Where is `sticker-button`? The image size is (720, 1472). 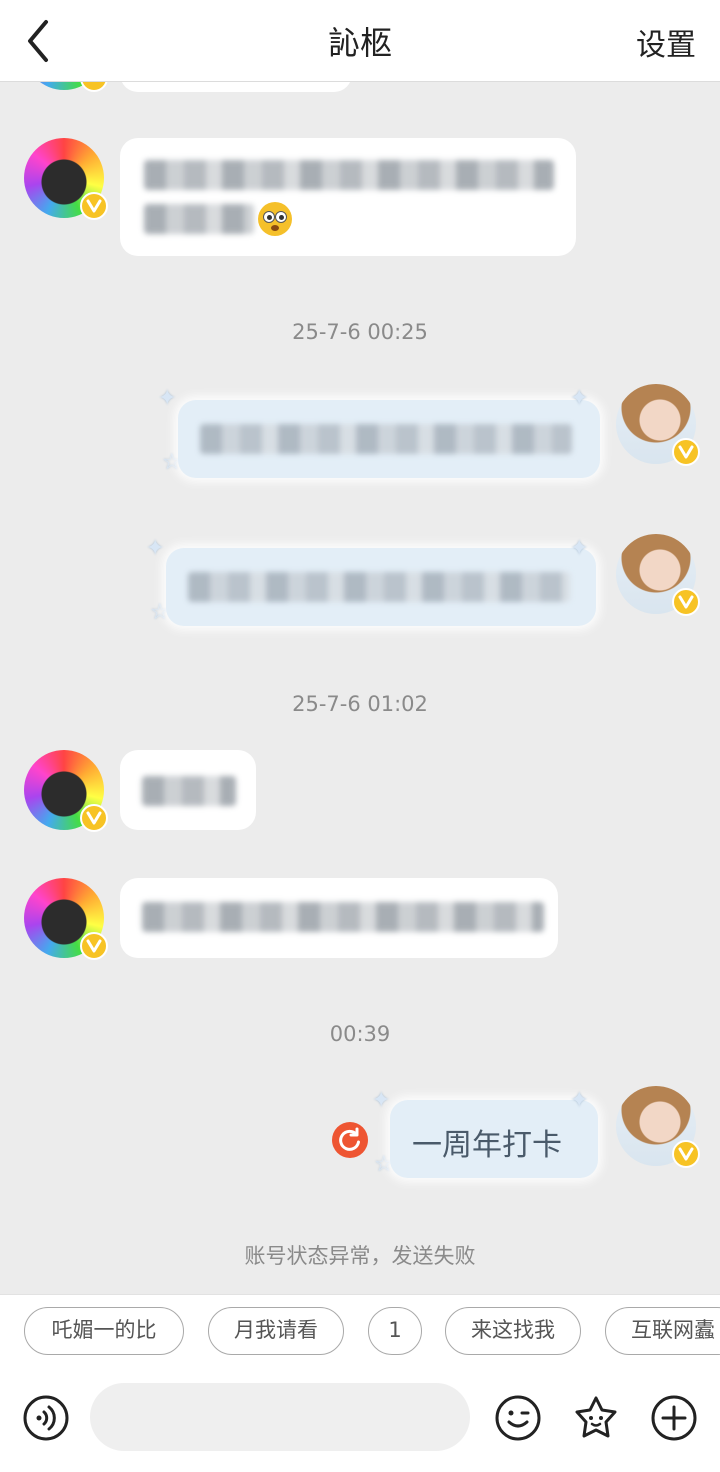
sticker-button is located at coordinates (596, 1418).